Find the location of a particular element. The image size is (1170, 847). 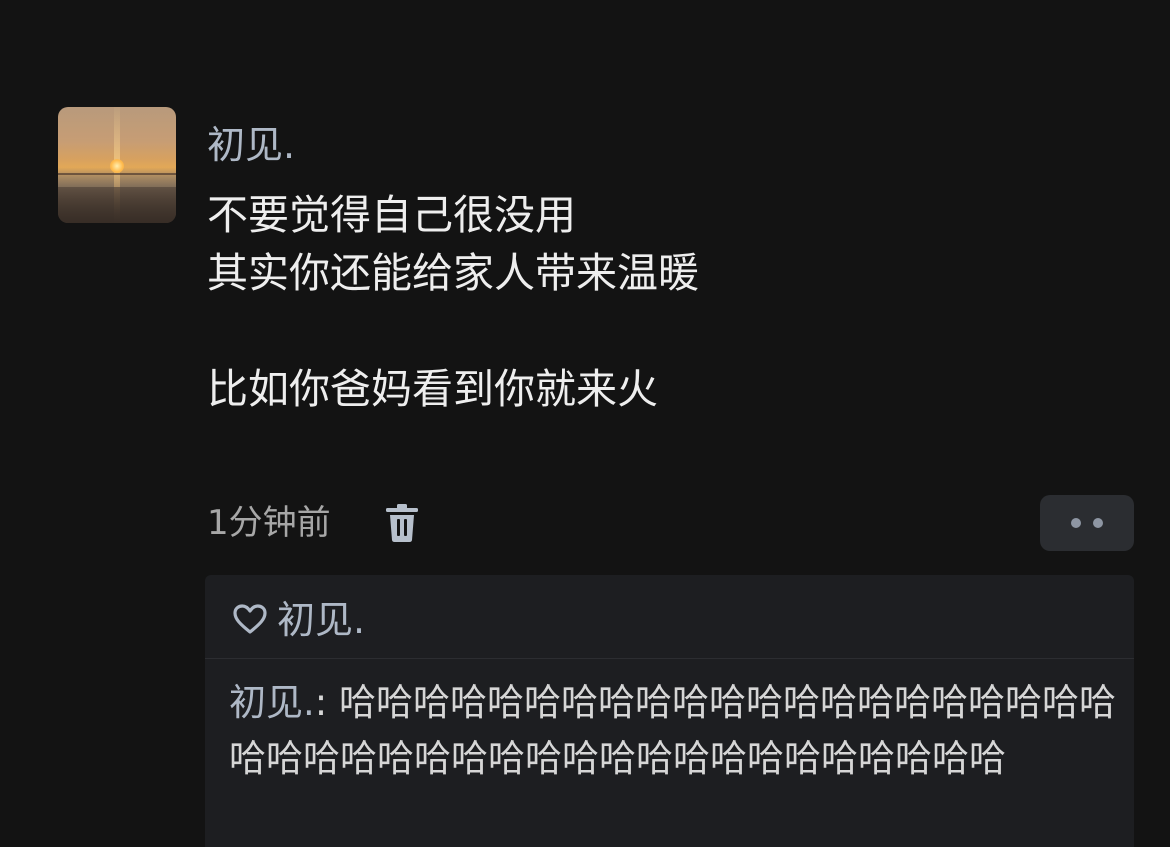

trash-icon is located at coordinates (402, 523).